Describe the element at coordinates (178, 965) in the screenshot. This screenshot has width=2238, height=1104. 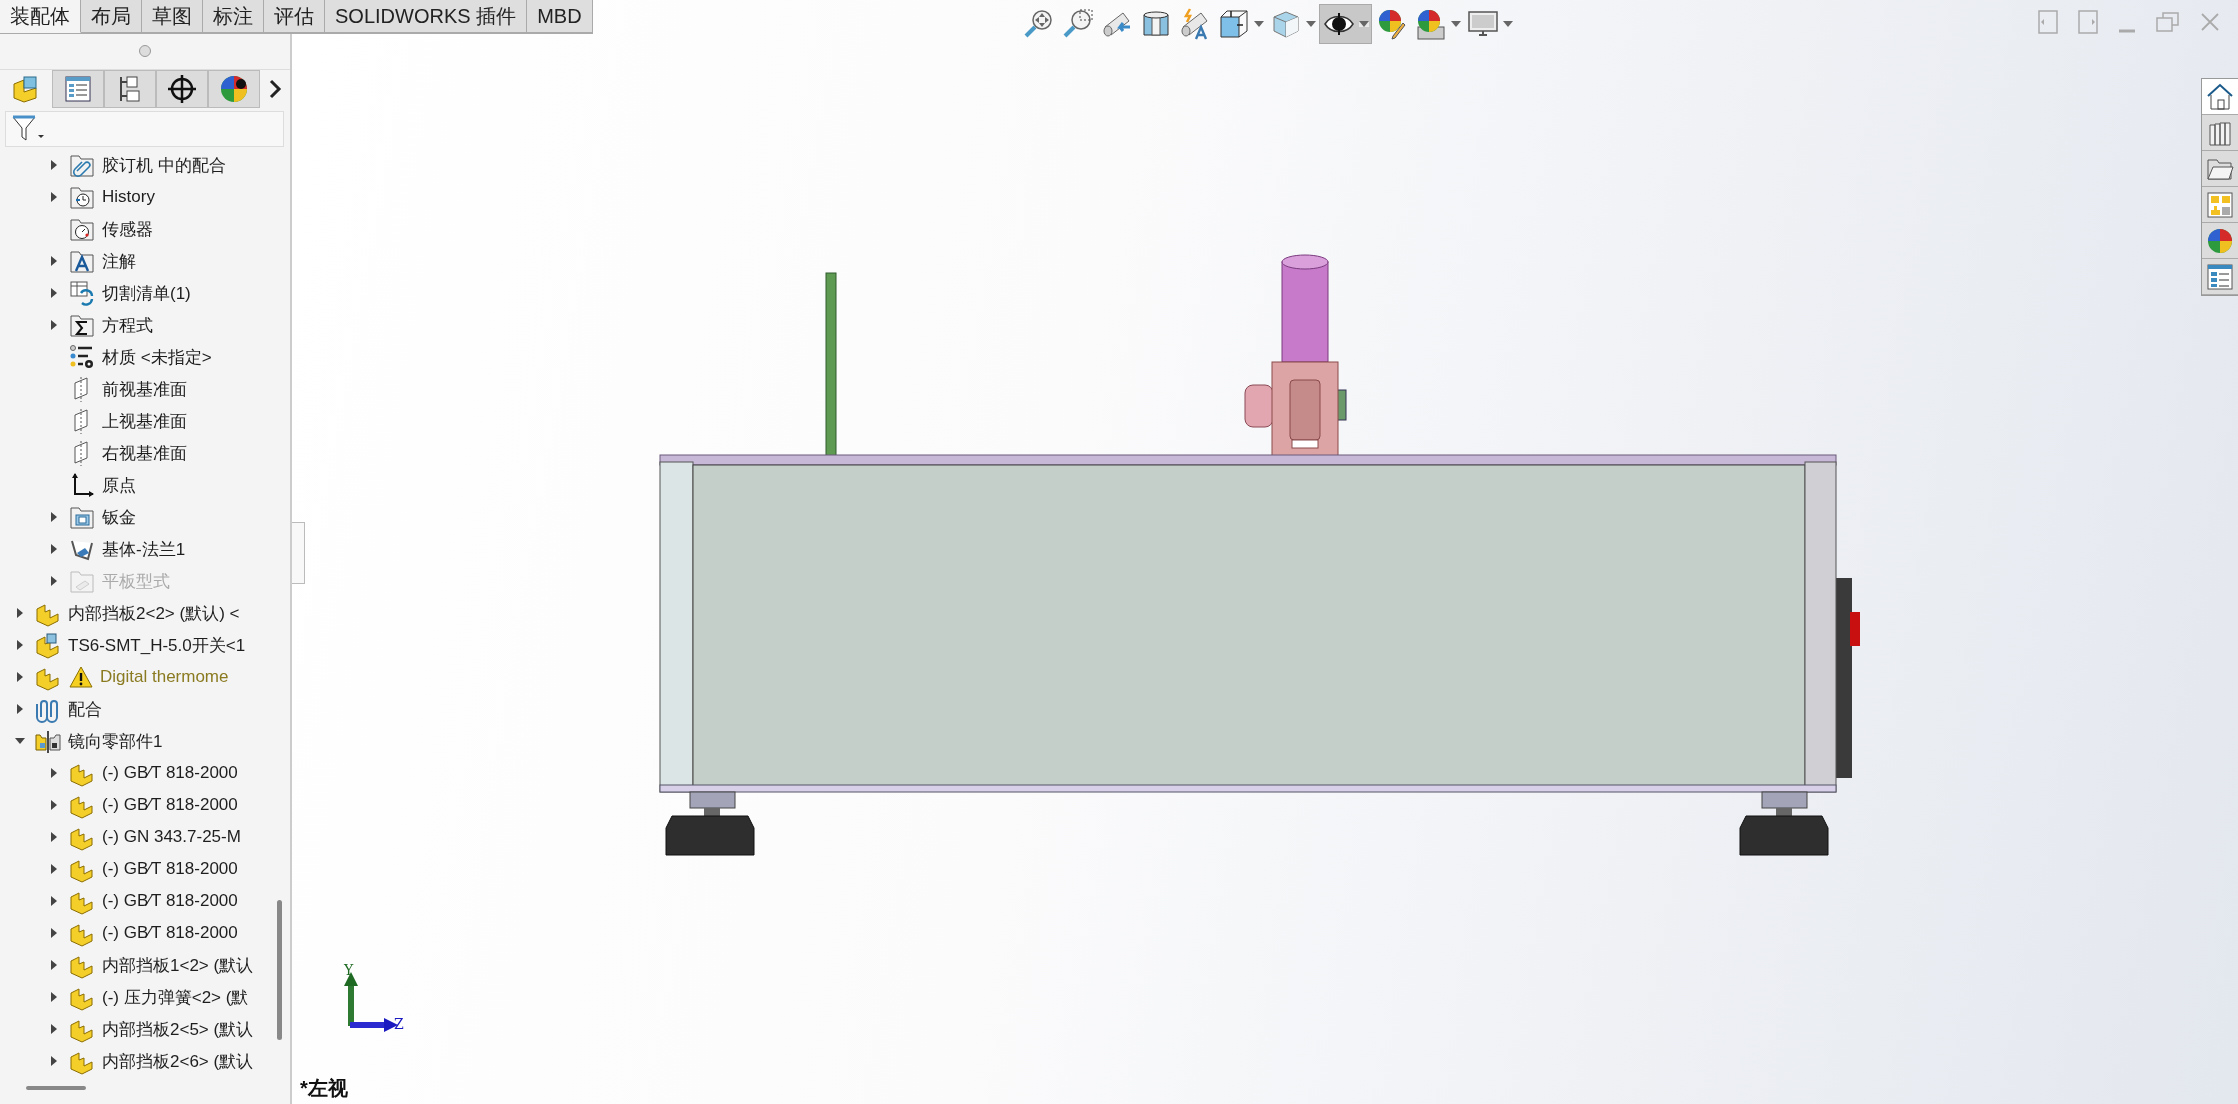
I see `tree-item-label: 内部挡板1<2> (默认` at that location.